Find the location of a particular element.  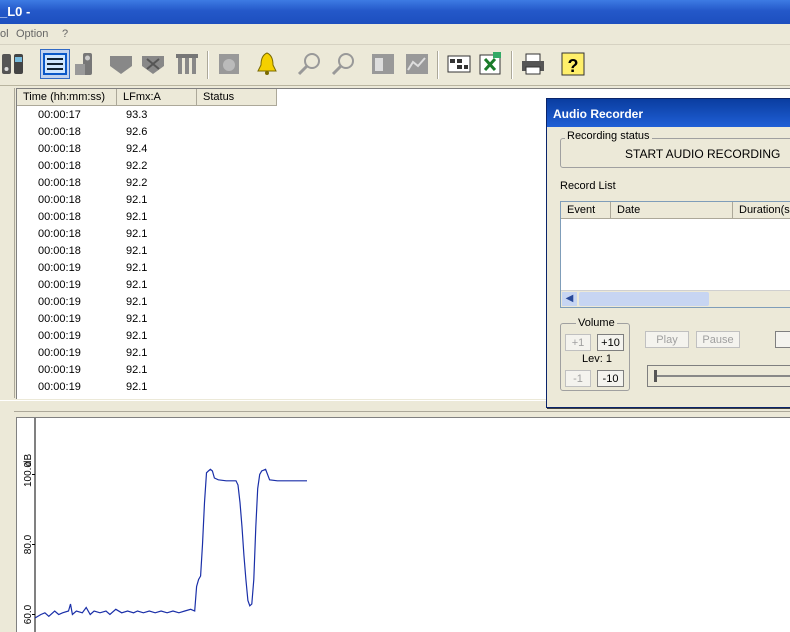

export-excel-button is located at coordinates (491, 64).